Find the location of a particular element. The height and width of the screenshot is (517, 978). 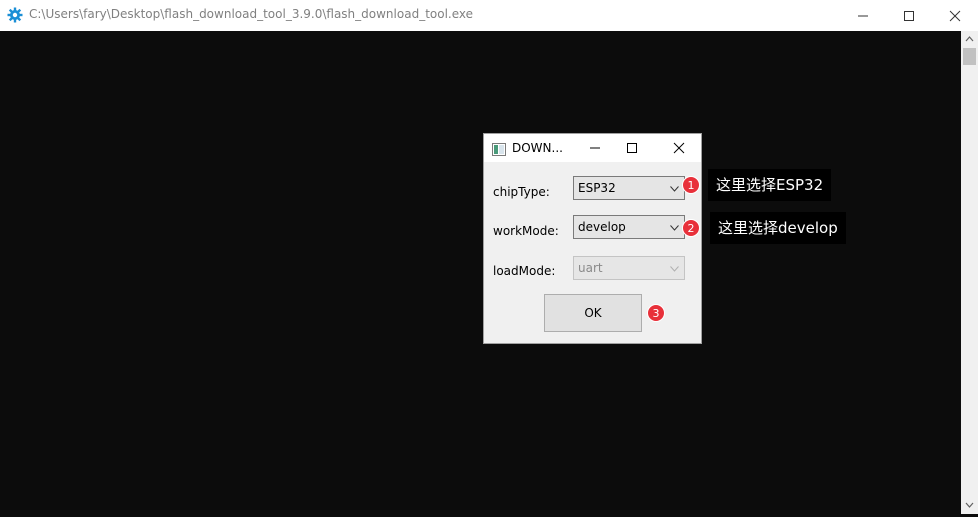

maximize-button is located at coordinates (909, 15).